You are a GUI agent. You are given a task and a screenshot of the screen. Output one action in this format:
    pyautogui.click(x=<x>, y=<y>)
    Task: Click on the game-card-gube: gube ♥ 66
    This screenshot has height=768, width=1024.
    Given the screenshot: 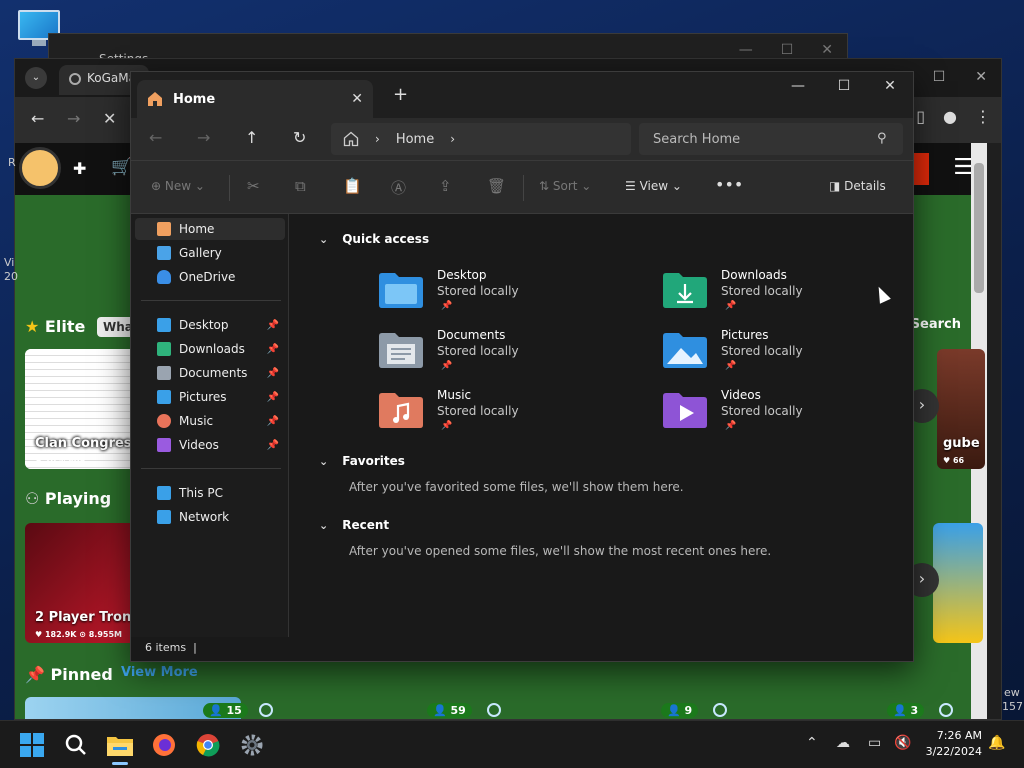 What is the action you would take?
    pyautogui.click(x=961, y=409)
    